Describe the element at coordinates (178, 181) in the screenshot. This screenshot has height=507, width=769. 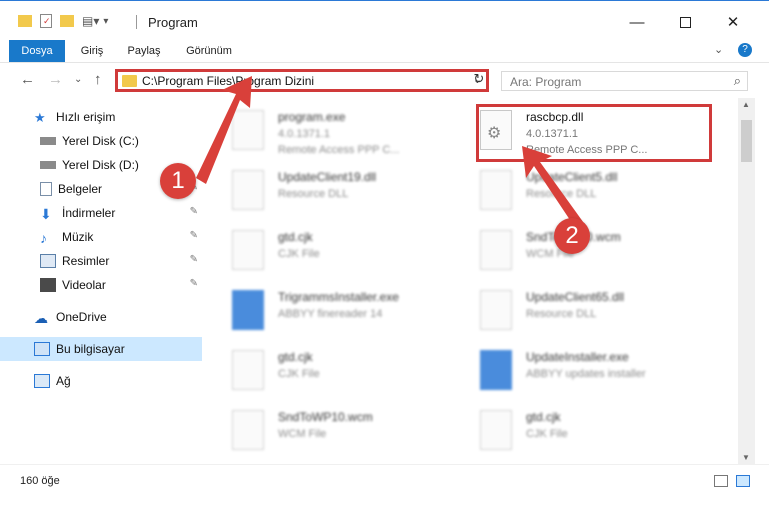
I see `step-badge-1: 1` at that location.